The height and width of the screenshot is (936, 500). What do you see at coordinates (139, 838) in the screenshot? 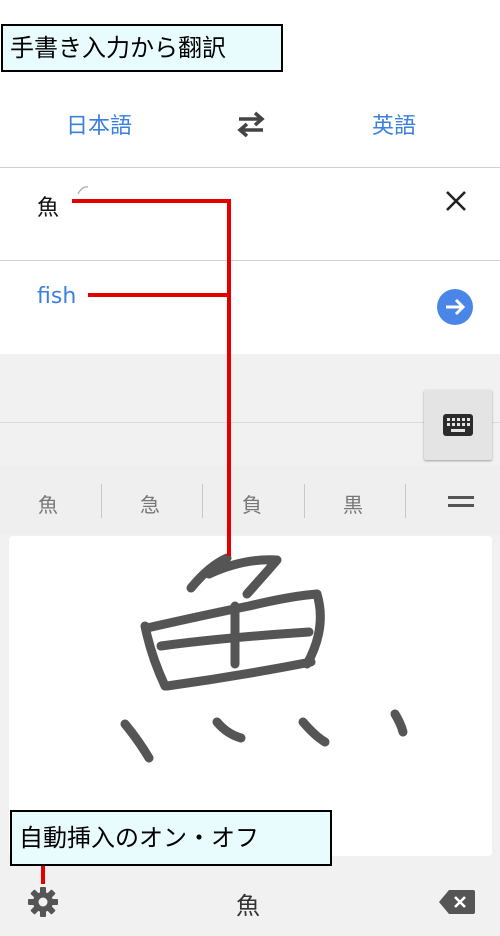
I see `callout-bottom-label: 自動挿入のオン・オフ` at bounding box center [139, 838].